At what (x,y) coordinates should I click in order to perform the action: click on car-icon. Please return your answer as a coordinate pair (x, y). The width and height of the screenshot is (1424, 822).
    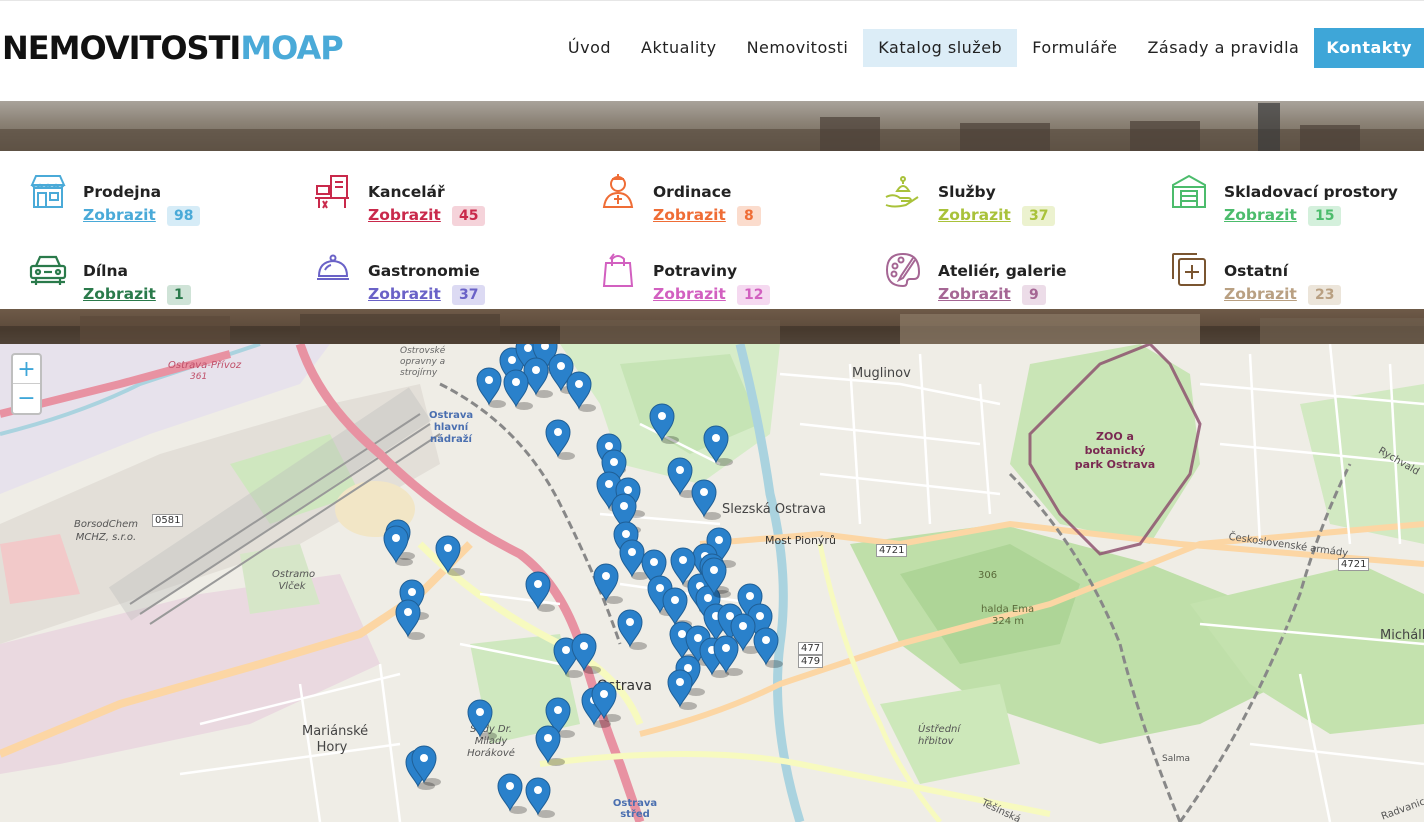
    Looking at the image, I should click on (48, 270).